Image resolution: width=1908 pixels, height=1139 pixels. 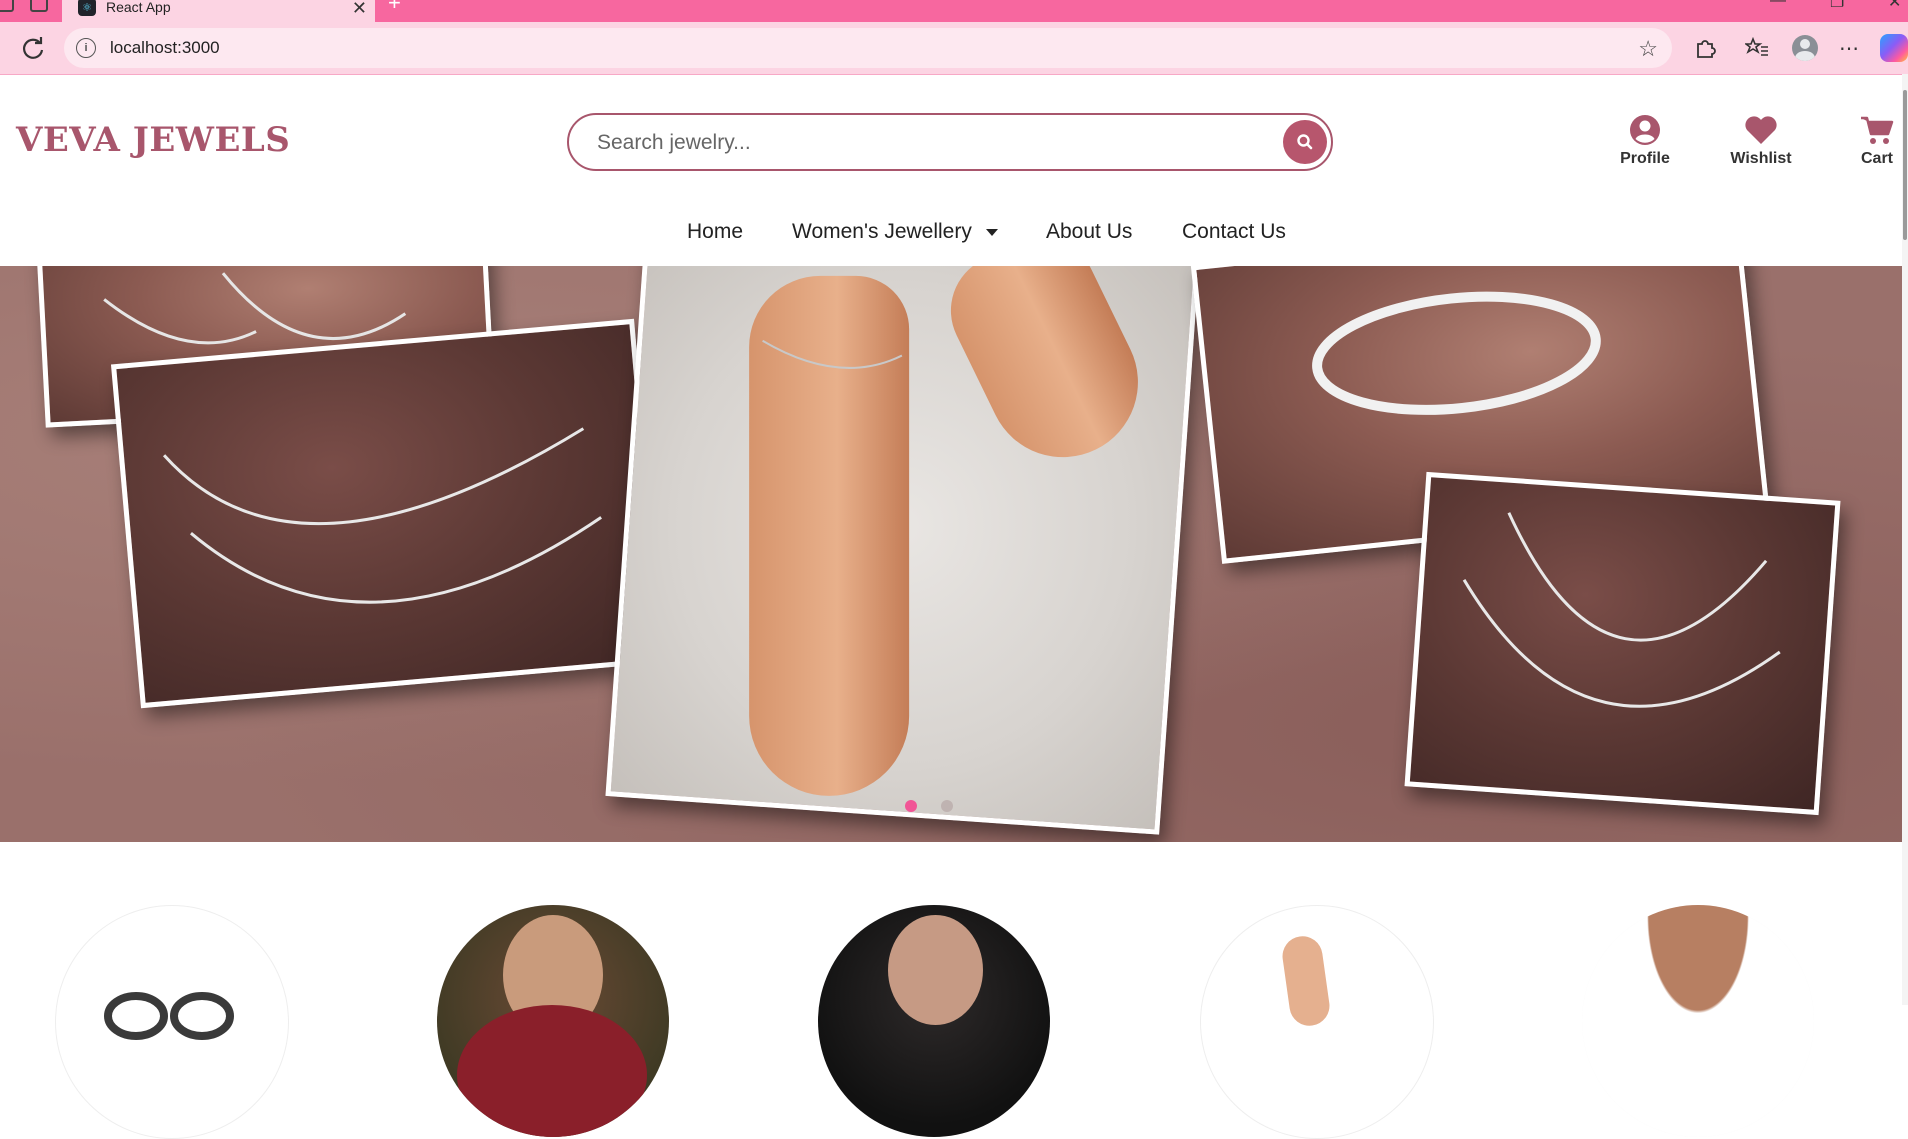 I want to click on nav-item-womens-jewellery: Women's Jewellery, so click(x=895, y=232).